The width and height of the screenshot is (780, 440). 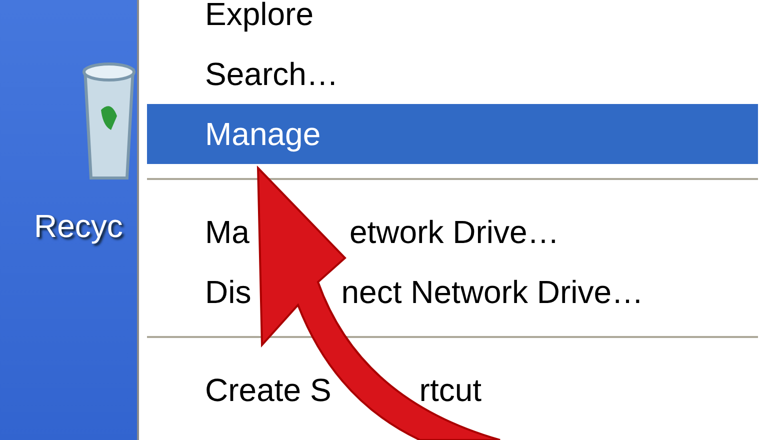 I want to click on menu-item: Dis, so click(x=228, y=292).